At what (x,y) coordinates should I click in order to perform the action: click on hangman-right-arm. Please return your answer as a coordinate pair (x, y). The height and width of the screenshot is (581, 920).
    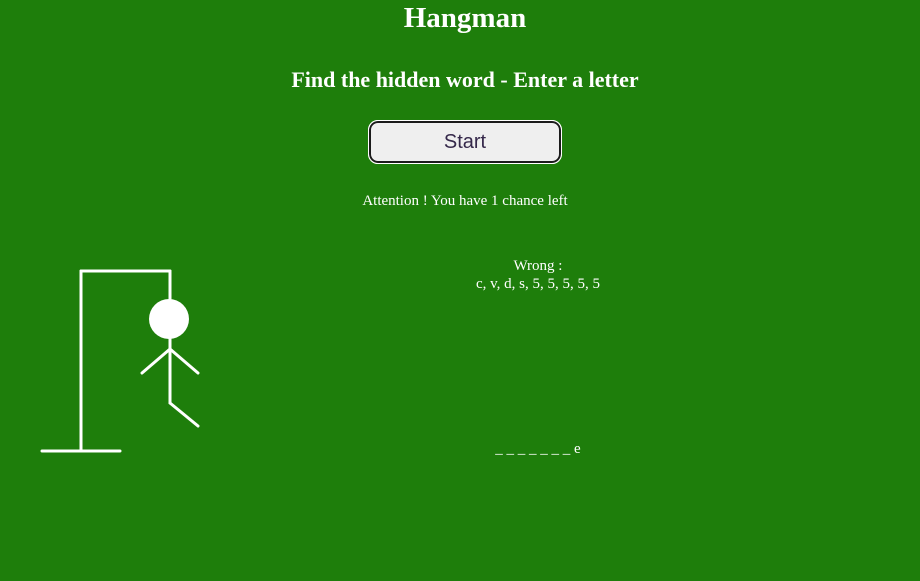
    Looking at the image, I should click on (184, 361).